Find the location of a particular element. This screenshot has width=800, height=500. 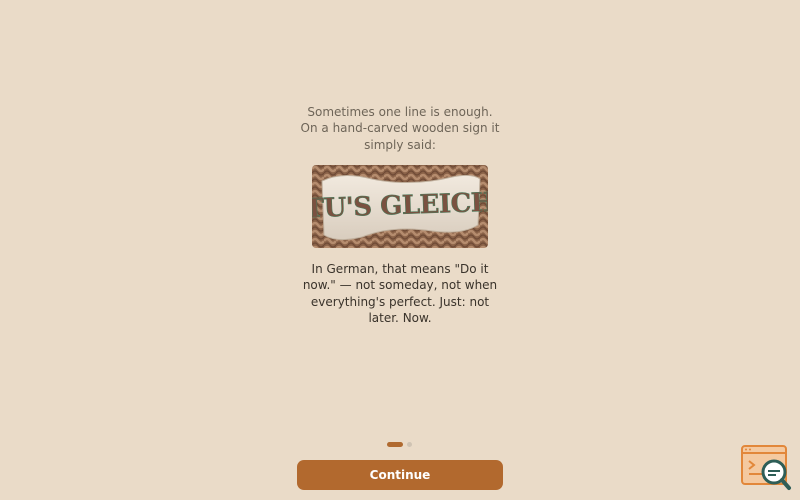

wooden-sign-image: TU'S GLEICH is located at coordinates (400, 206).